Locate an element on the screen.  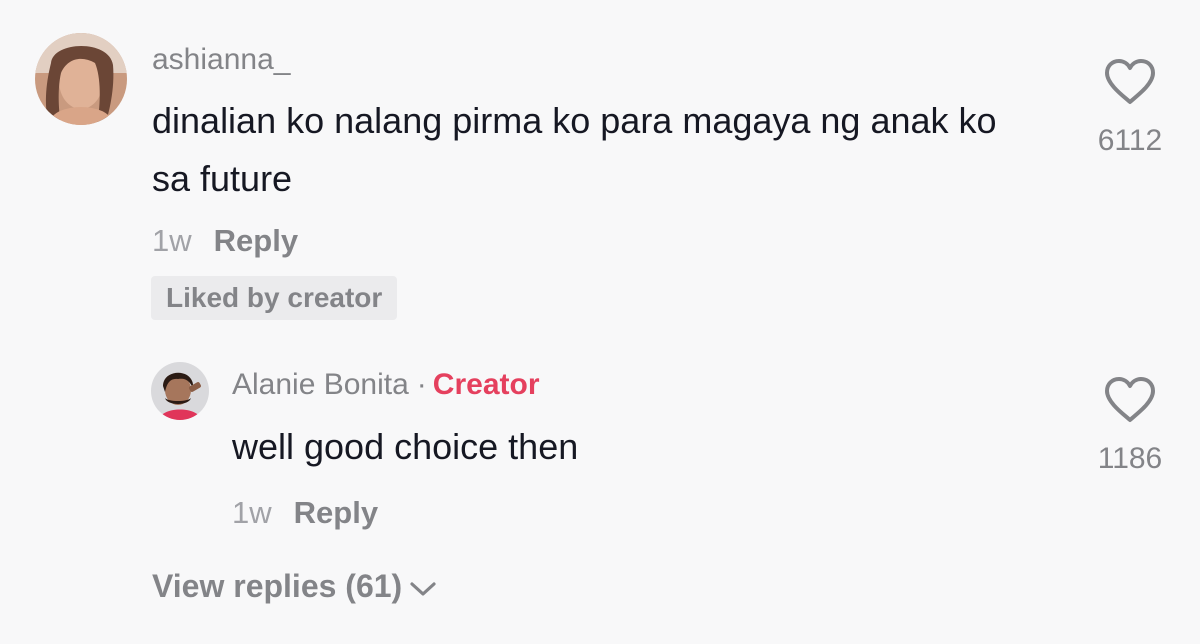
user-avatar-icon is located at coordinates (81, 79).